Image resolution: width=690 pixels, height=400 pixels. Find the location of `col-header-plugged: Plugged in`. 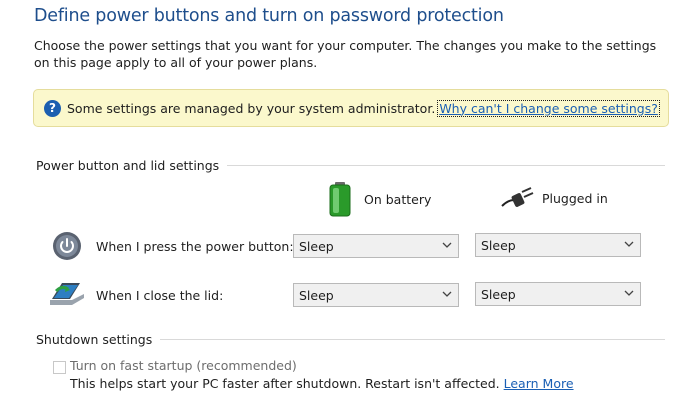

col-header-plugged: Plugged in is located at coordinates (554, 198).